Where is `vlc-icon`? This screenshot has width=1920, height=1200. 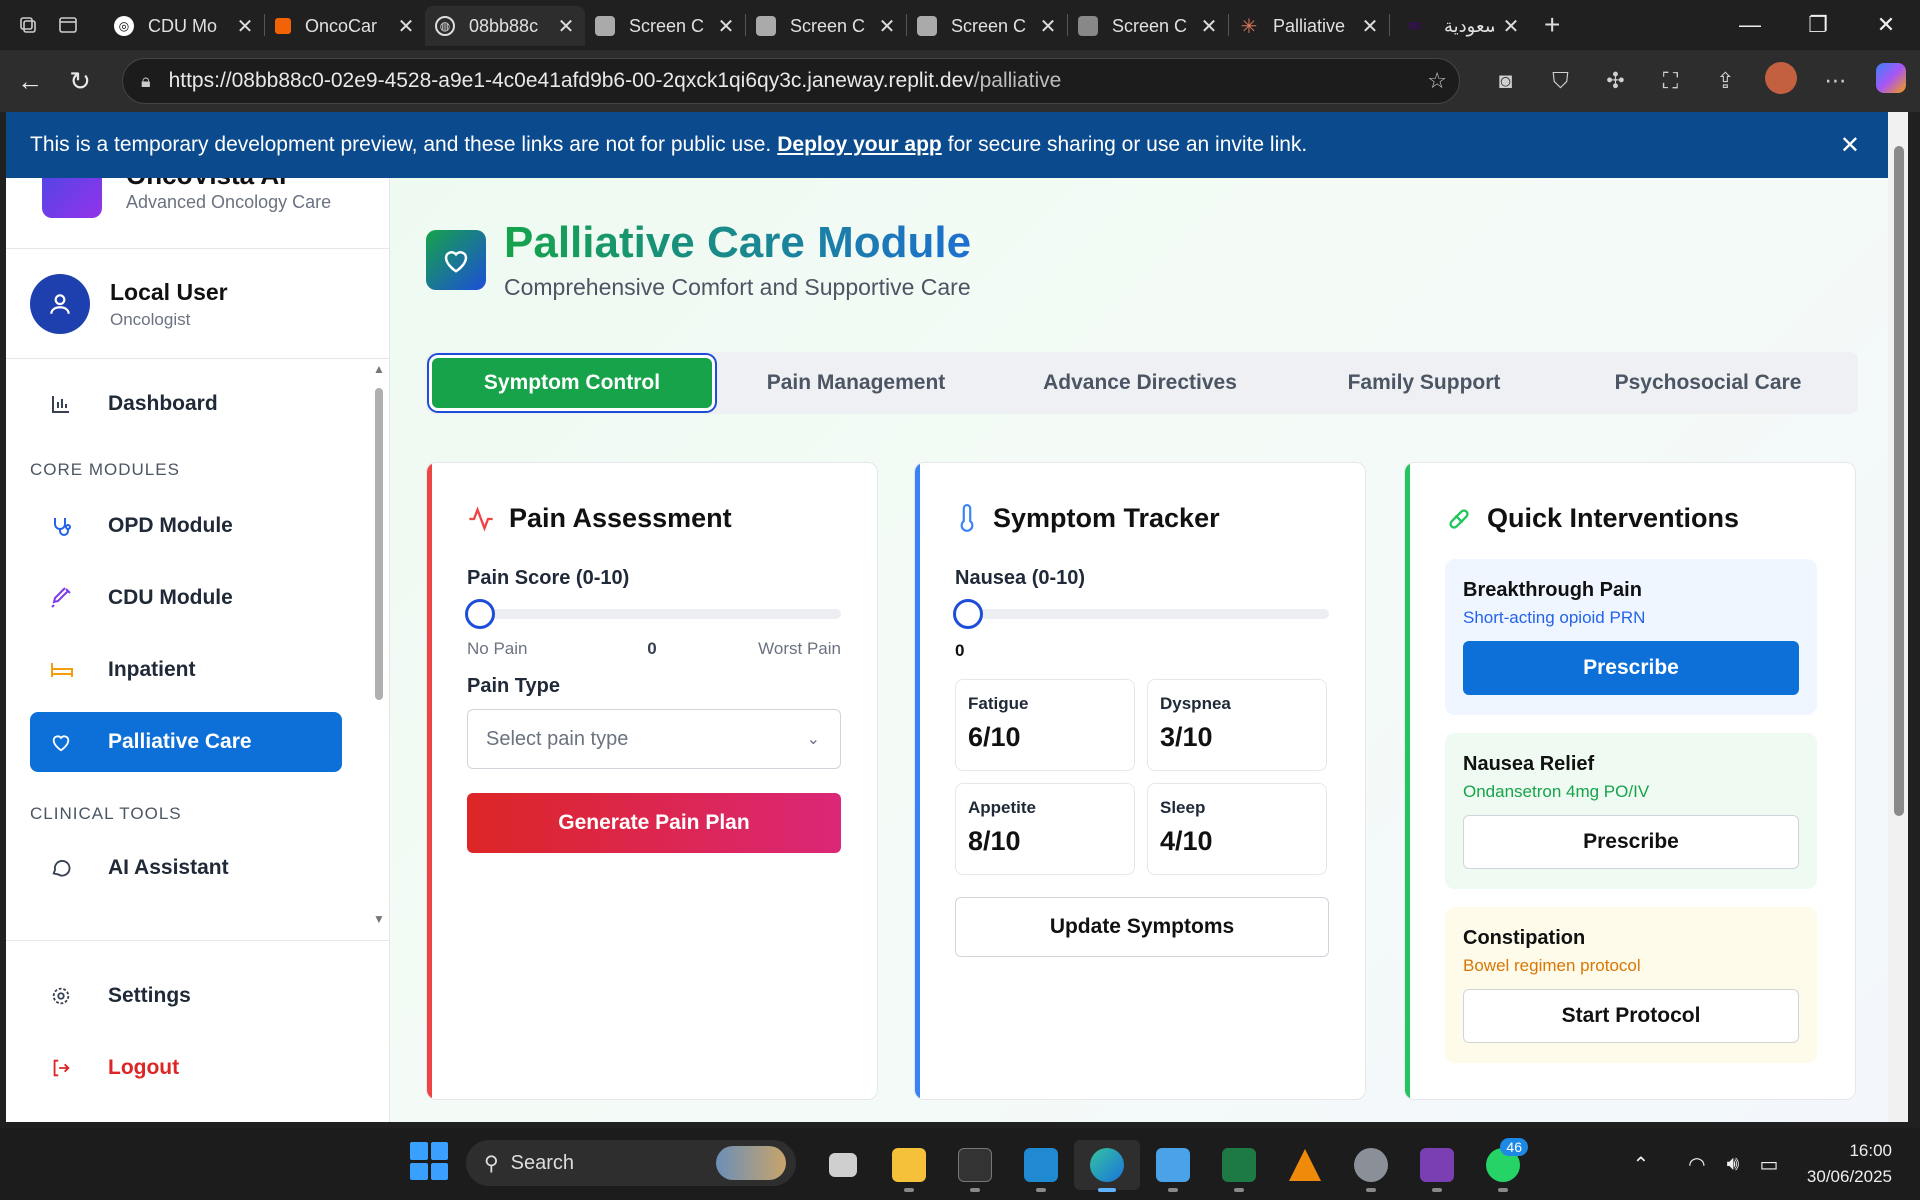 vlc-icon is located at coordinates (1305, 1165).